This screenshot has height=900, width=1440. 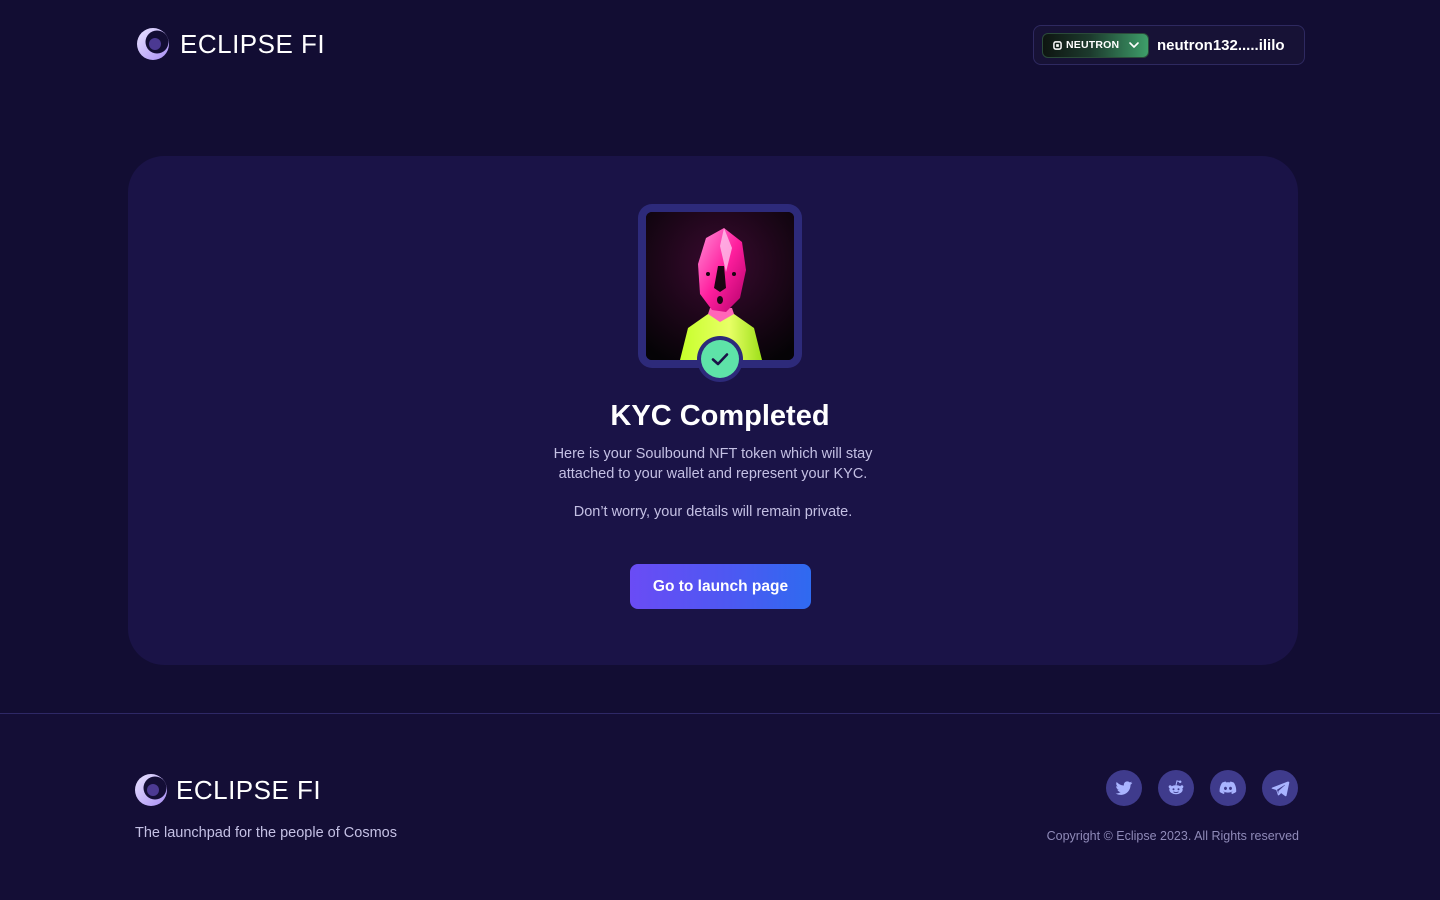 I want to click on telegram-link, so click(x=1280, y=788).